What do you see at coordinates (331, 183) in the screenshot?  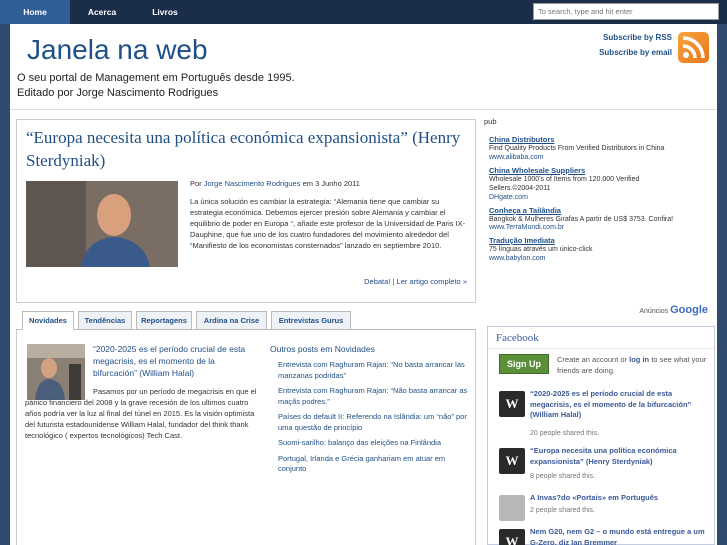 I see `article-date: em 3 Junho 2011` at bounding box center [331, 183].